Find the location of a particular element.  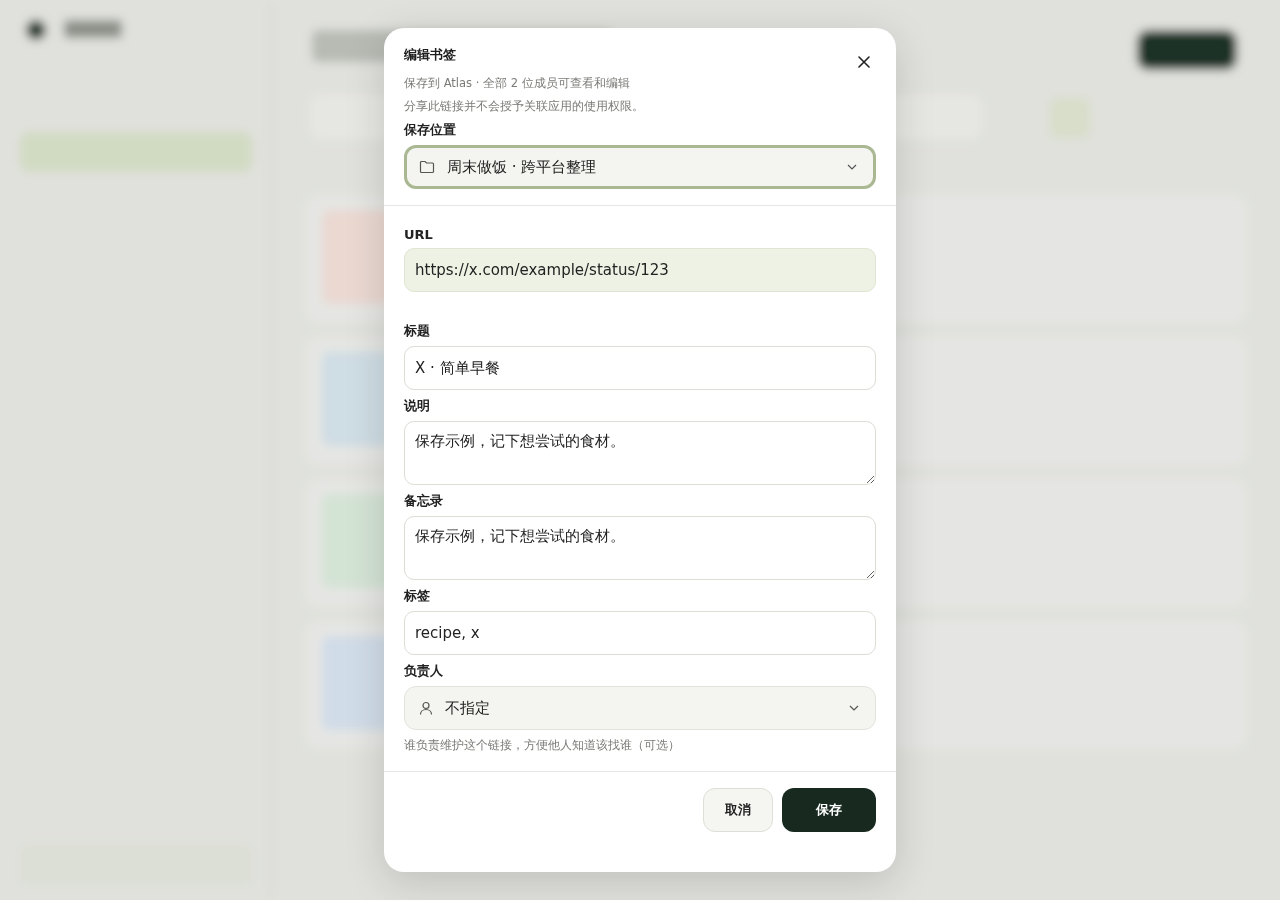

field-label: 负责人 is located at coordinates (424, 671).